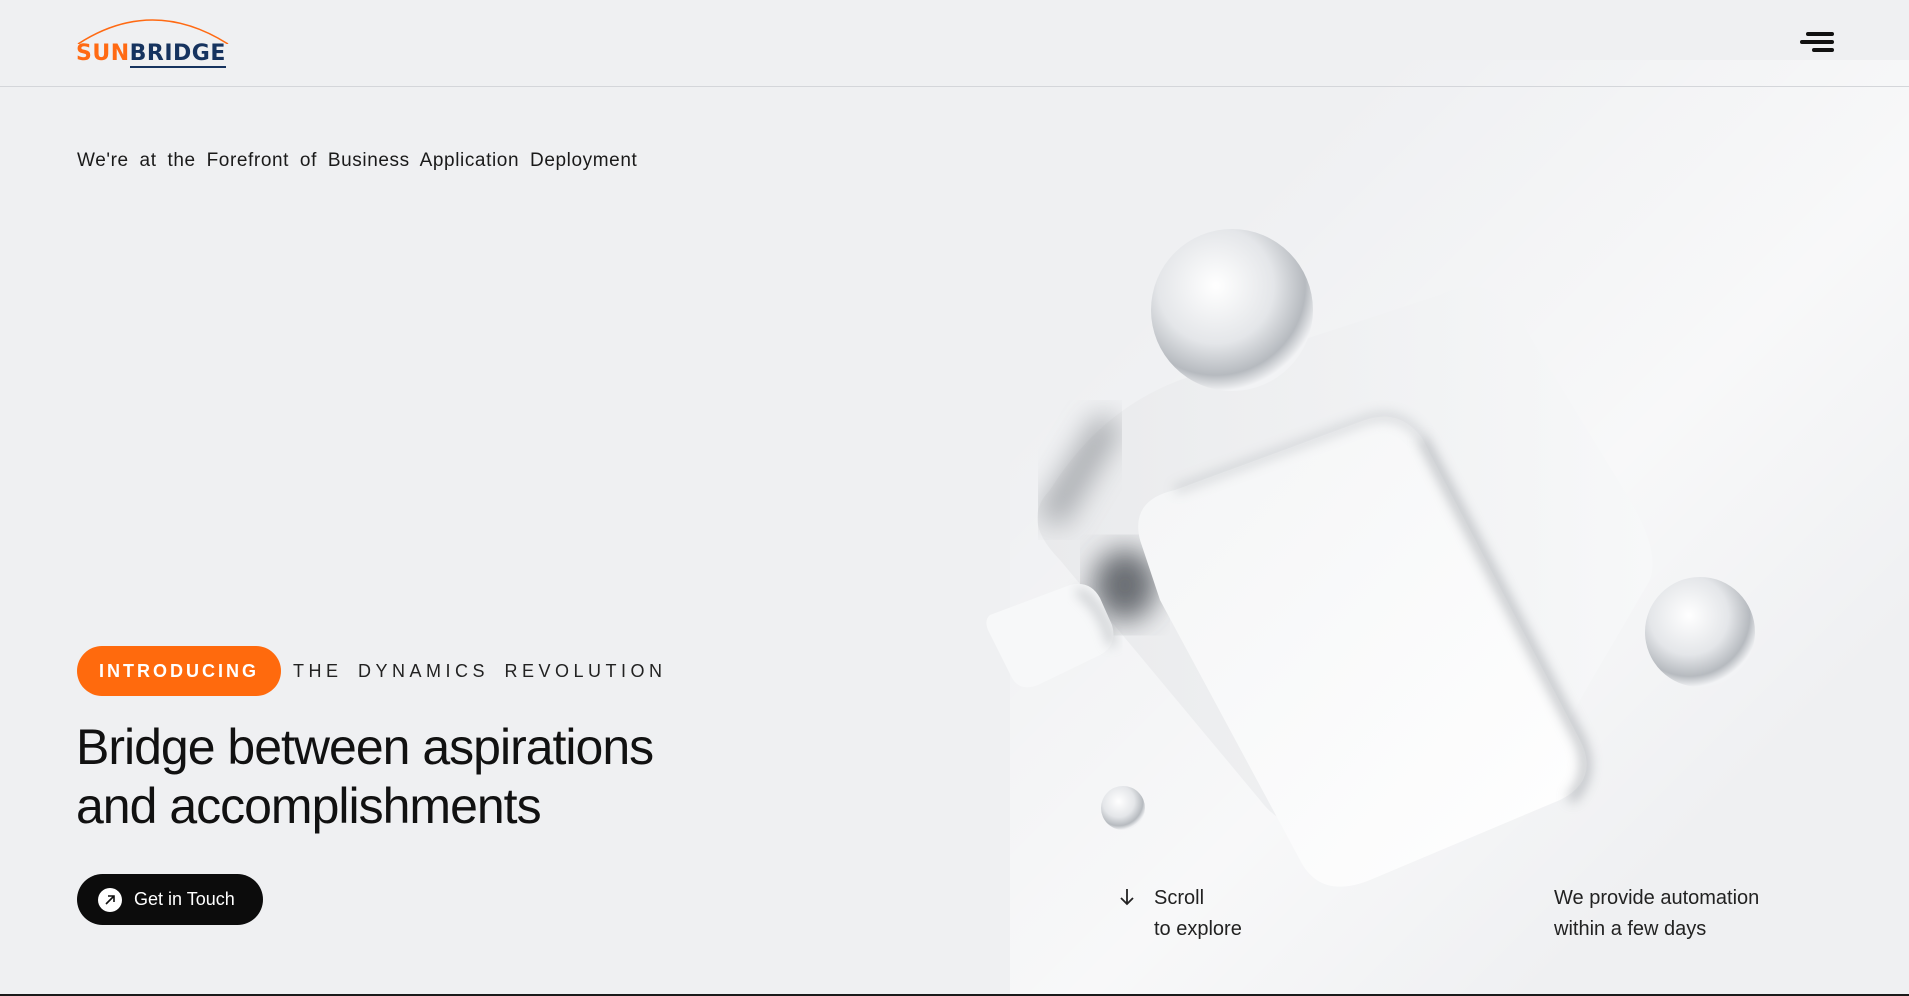  Describe the element at coordinates (1123, 808) in the screenshot. I see `small-sphere` at that location.